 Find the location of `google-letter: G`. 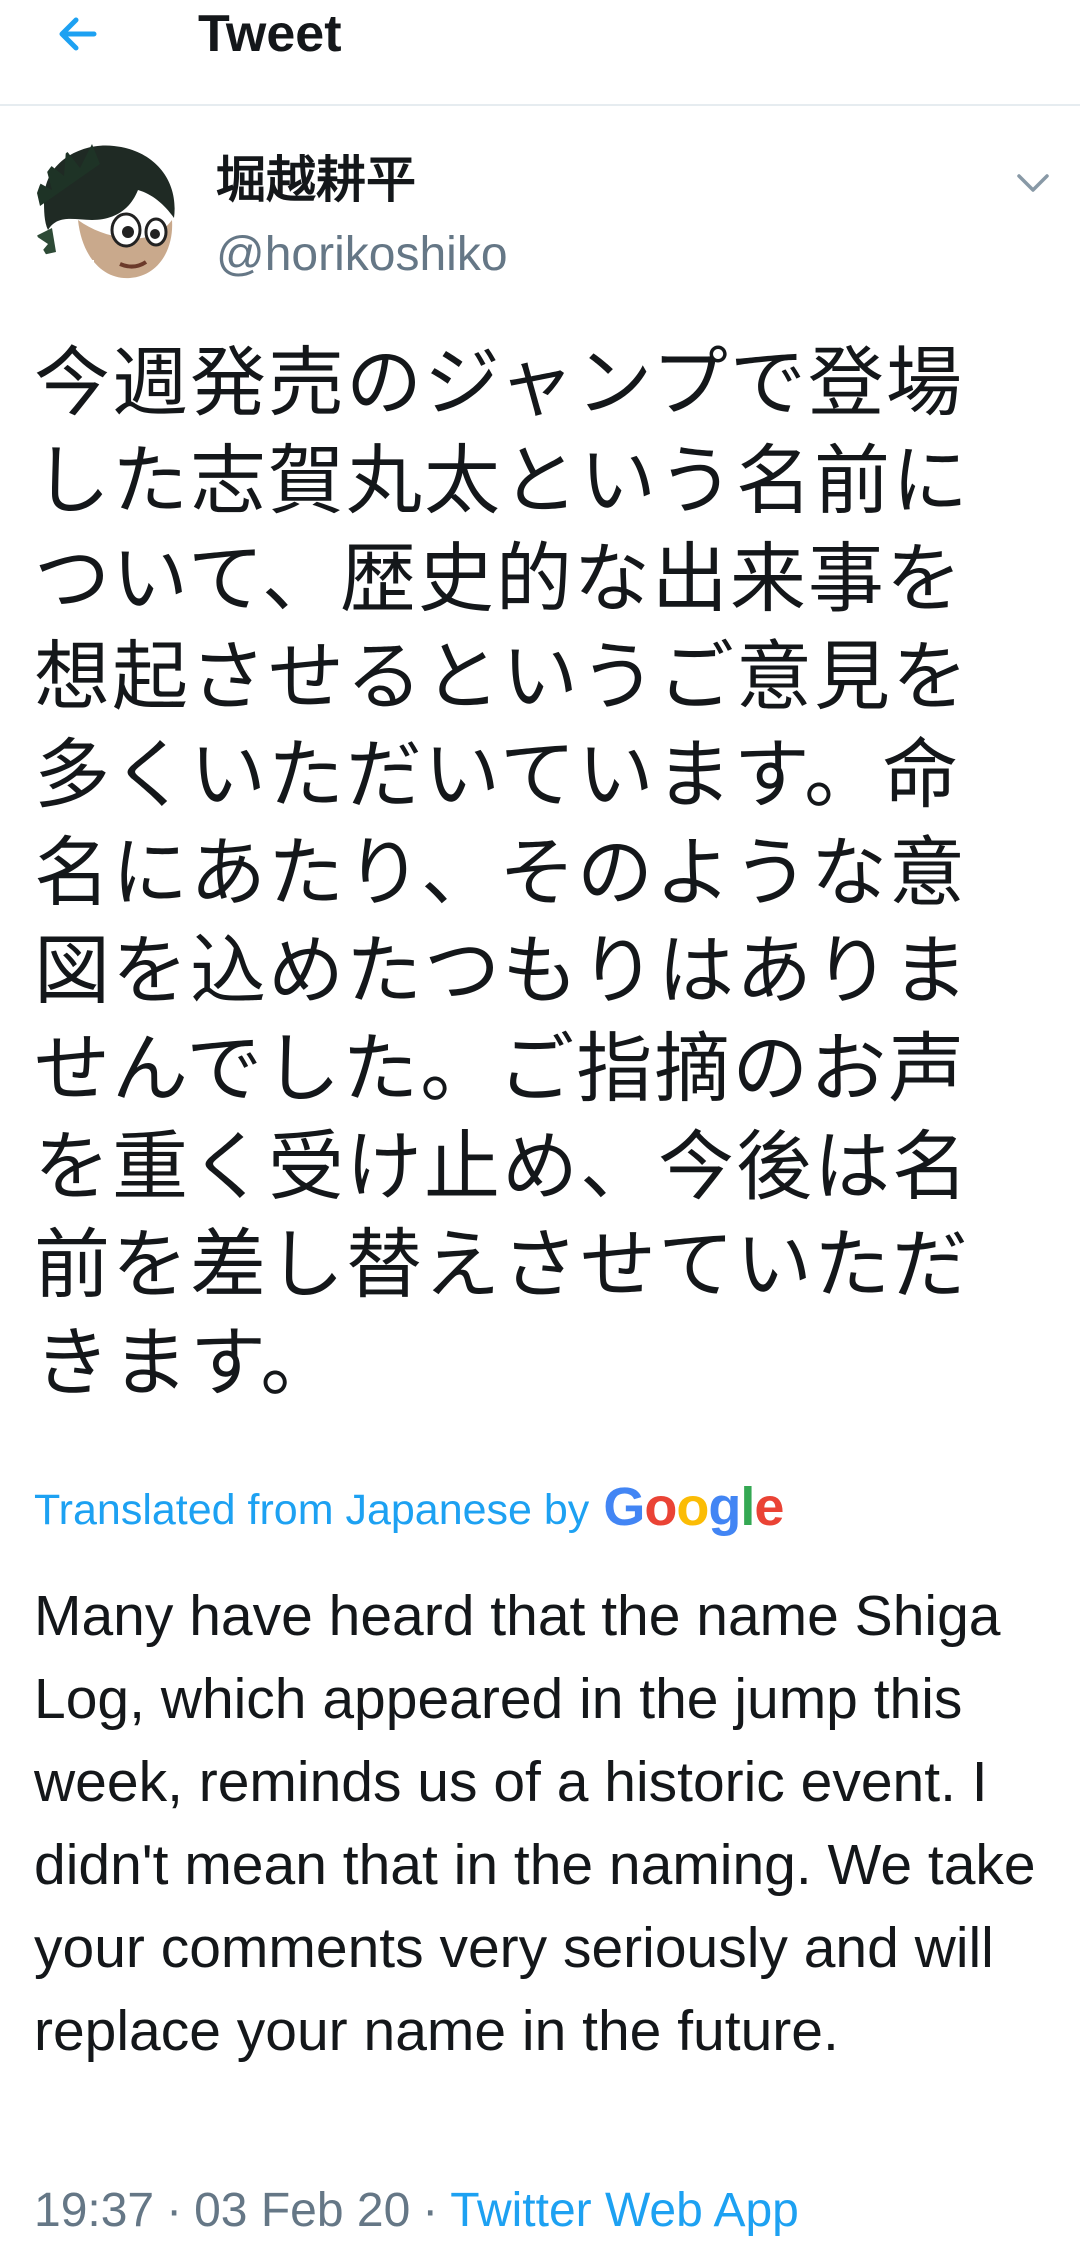

google-letter: G is located at coordinates (624, 1507).